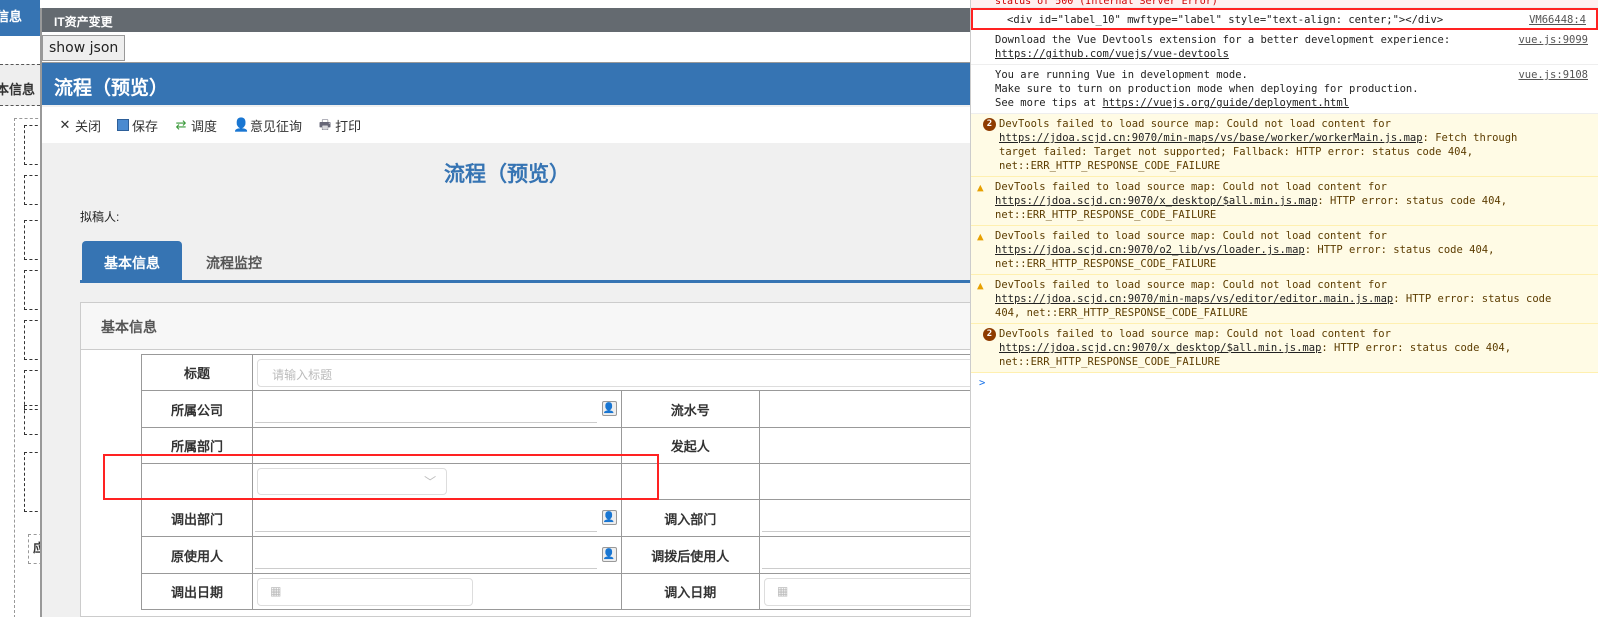  I want to click on source-link: VM66448:4, so click(1557, 20).